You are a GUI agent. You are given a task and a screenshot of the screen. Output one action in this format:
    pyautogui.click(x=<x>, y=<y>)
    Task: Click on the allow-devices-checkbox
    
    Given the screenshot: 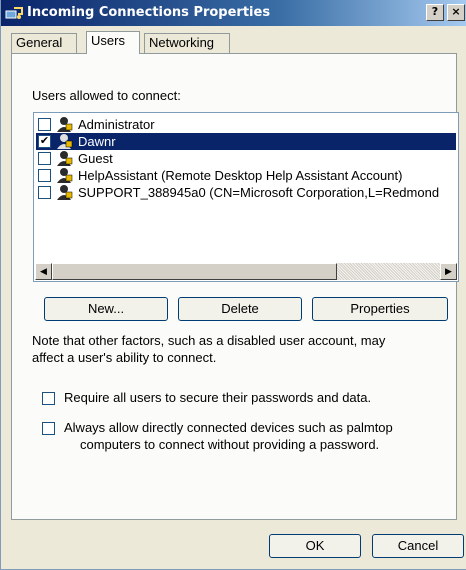 What is the action you would take?
    pyautogui.click(x=48, y=428)
    